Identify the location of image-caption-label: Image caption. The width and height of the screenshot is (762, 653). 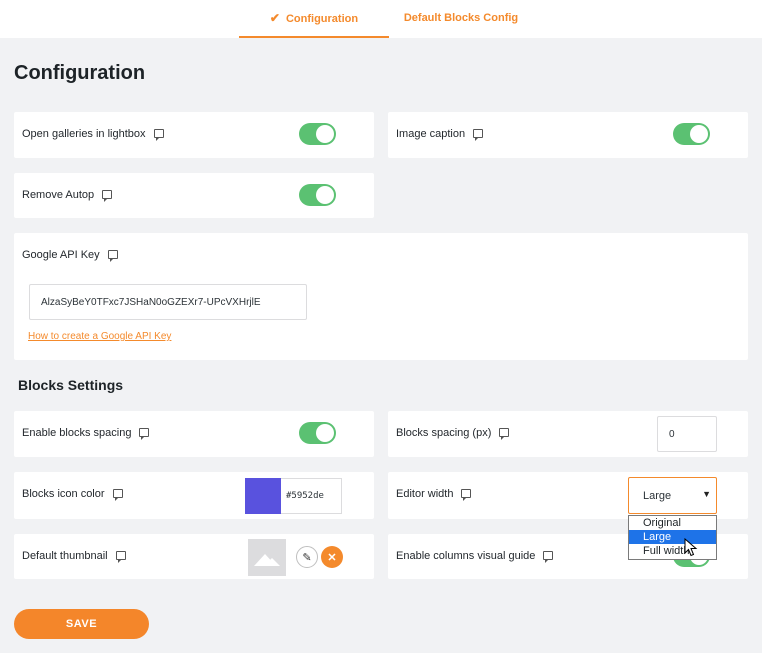
(440, 134).